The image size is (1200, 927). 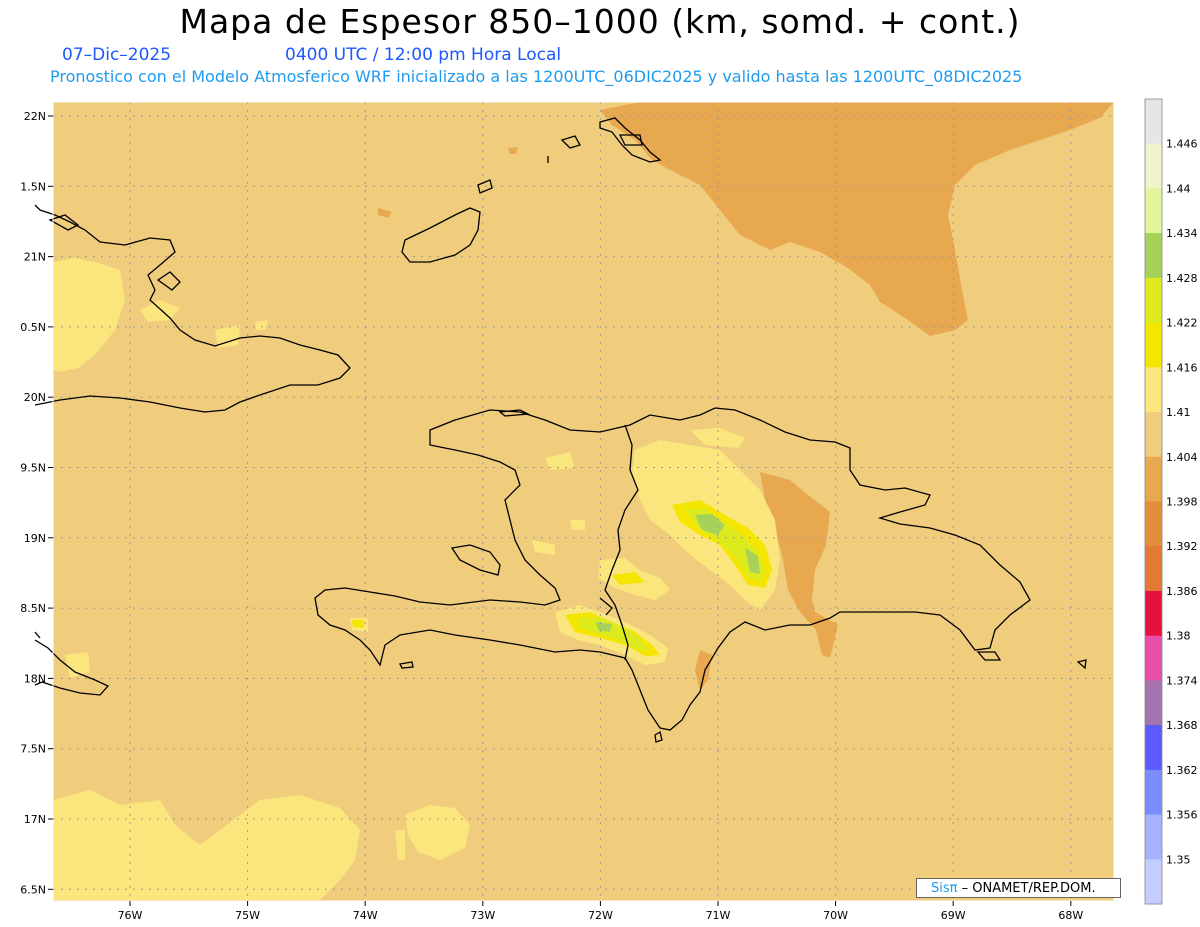 What do you see at coordinates (1182, 680) in the screenshot?
I see `colorbar-label: 1.374` at bounding box center [1182, 680].